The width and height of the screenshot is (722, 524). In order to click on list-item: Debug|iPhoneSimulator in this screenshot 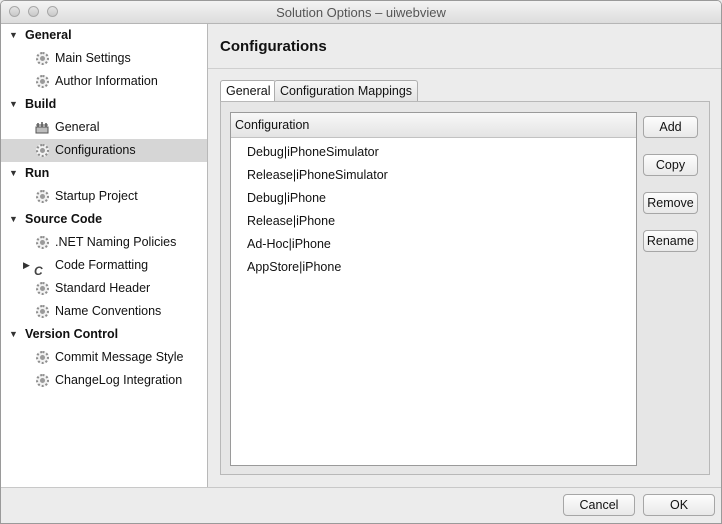, I will do `click(313, 152)`.